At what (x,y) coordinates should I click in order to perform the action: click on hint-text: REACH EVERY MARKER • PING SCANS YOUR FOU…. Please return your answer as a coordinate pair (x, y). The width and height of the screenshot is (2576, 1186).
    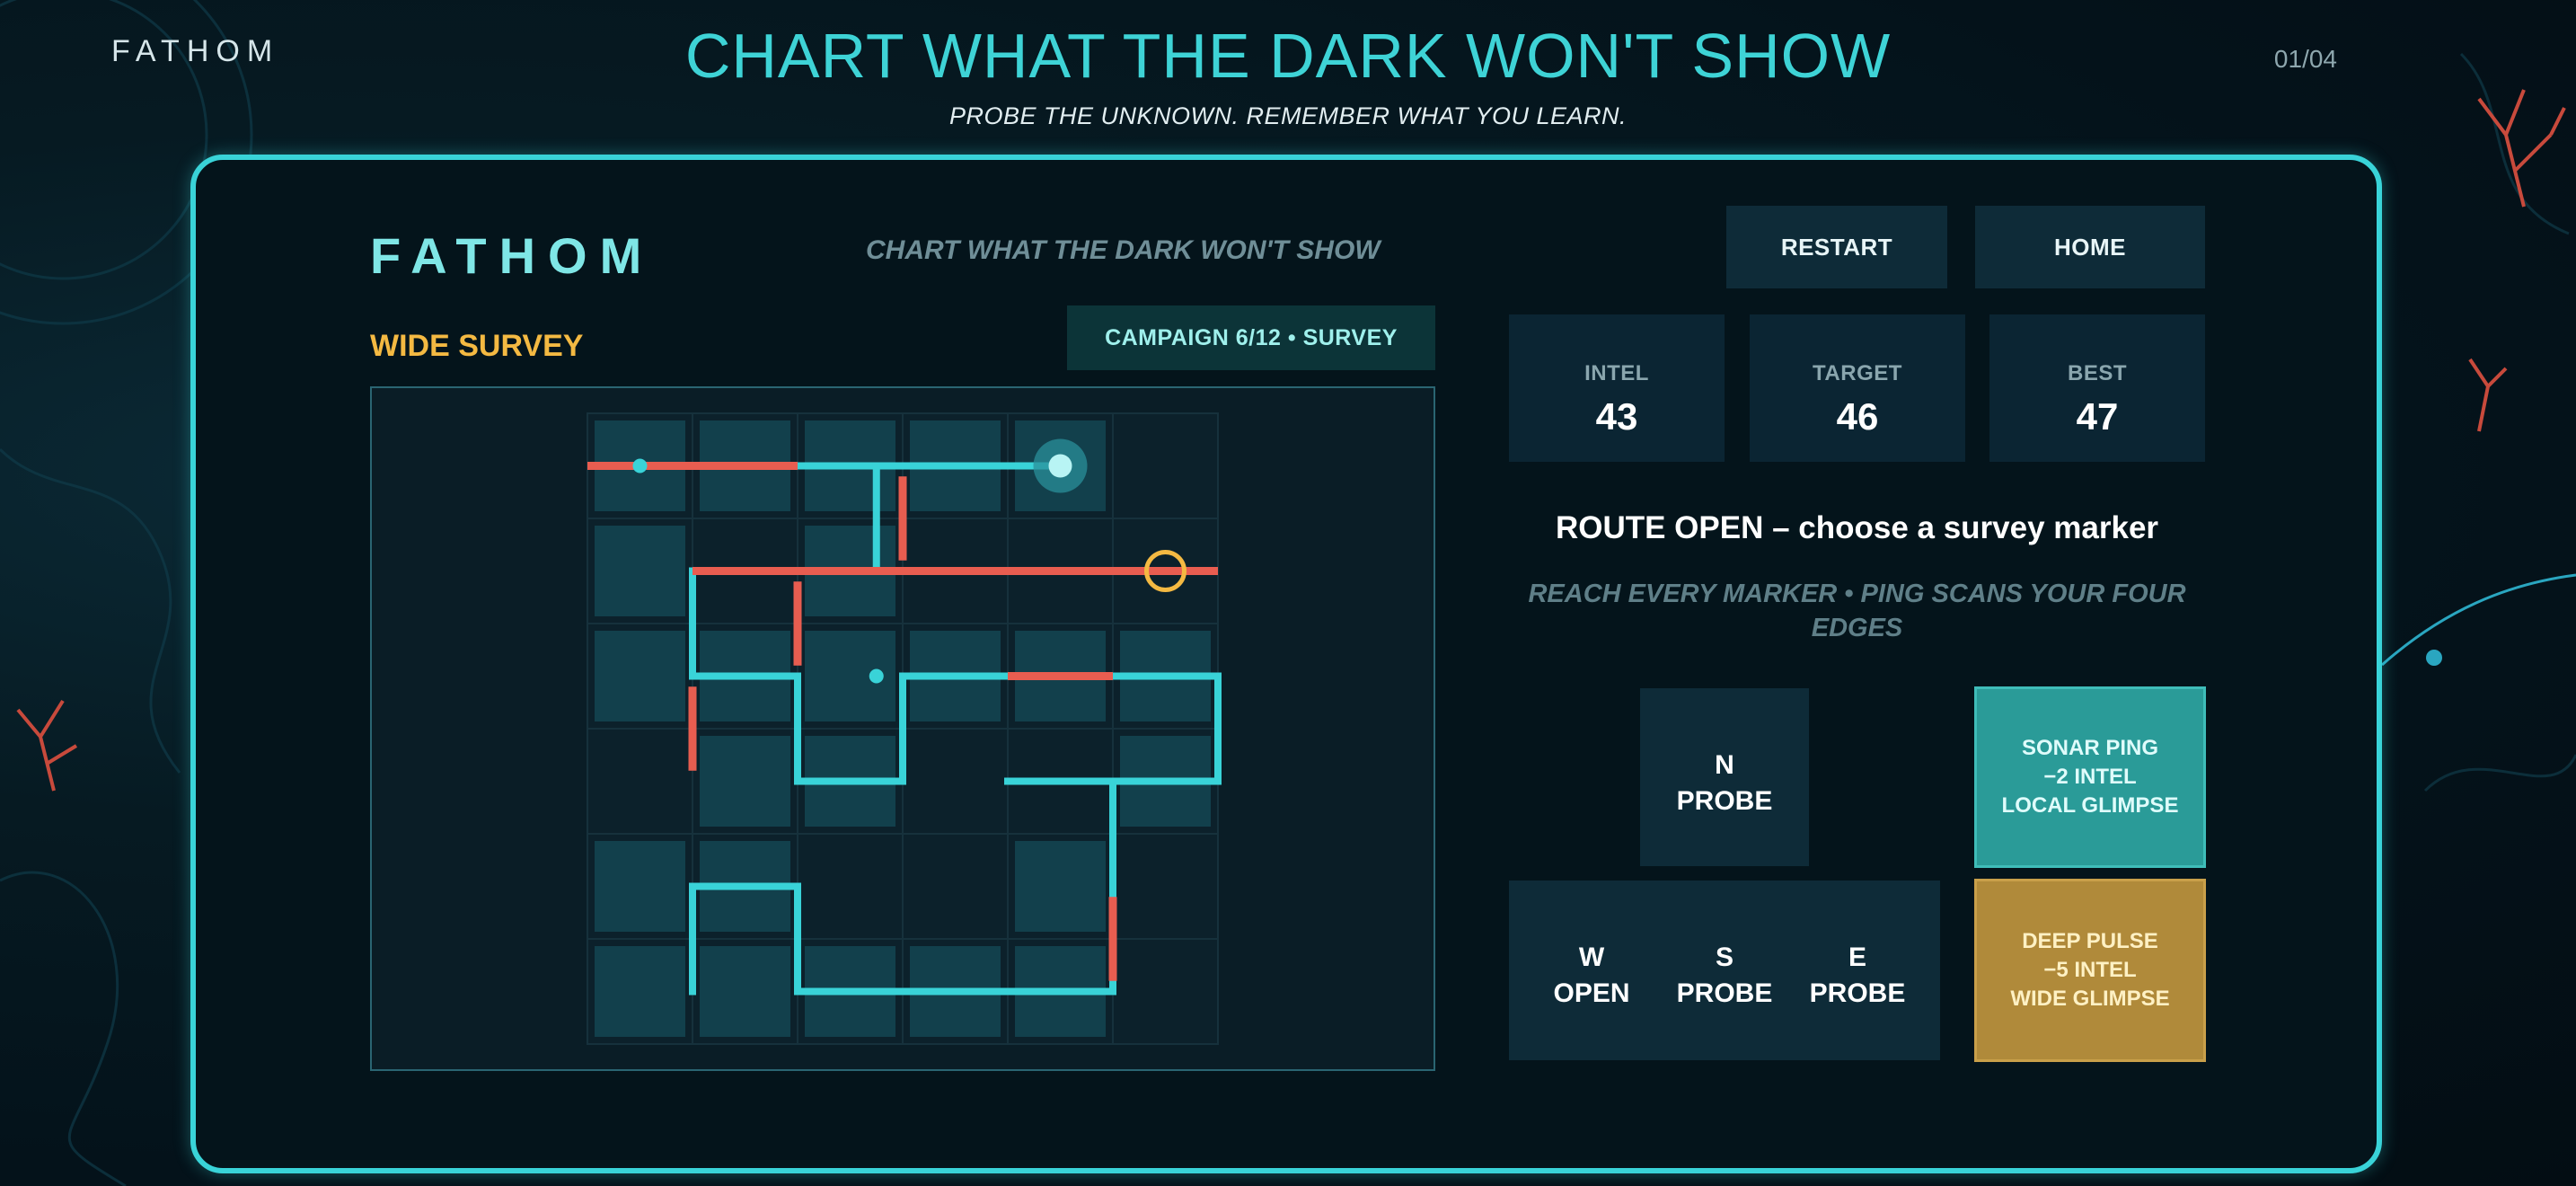
    Looking at the image, I should click on (1857, 611).